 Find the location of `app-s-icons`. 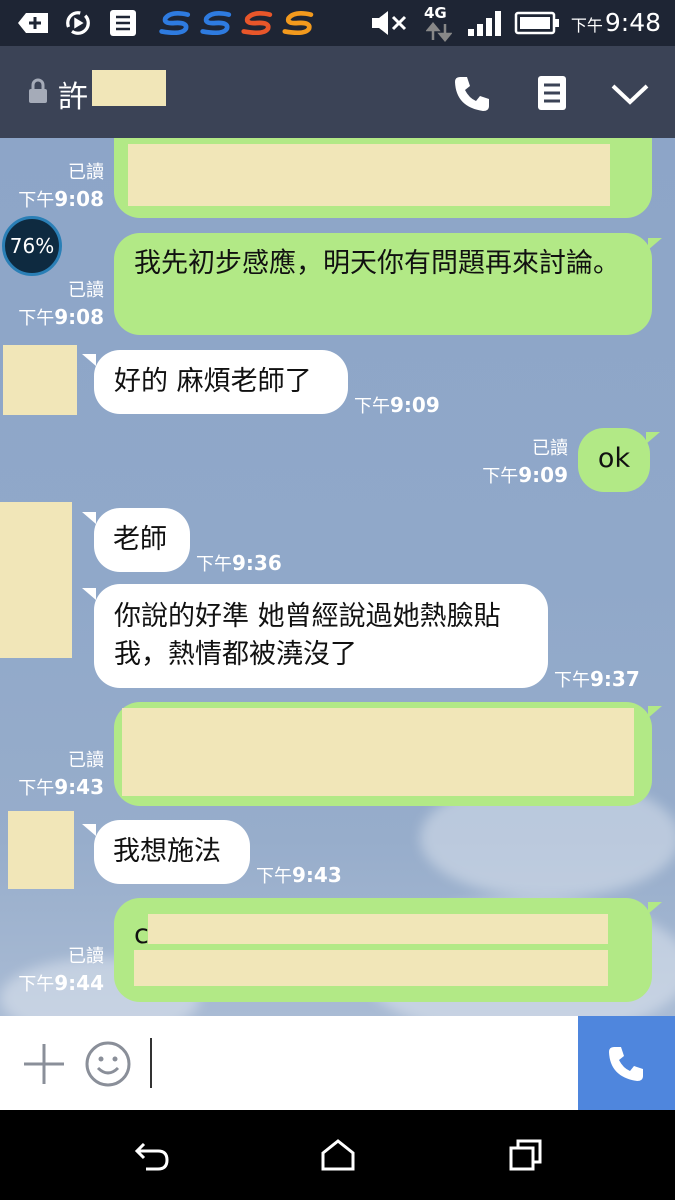

app-s-icons is located at coordinates (236, 23).